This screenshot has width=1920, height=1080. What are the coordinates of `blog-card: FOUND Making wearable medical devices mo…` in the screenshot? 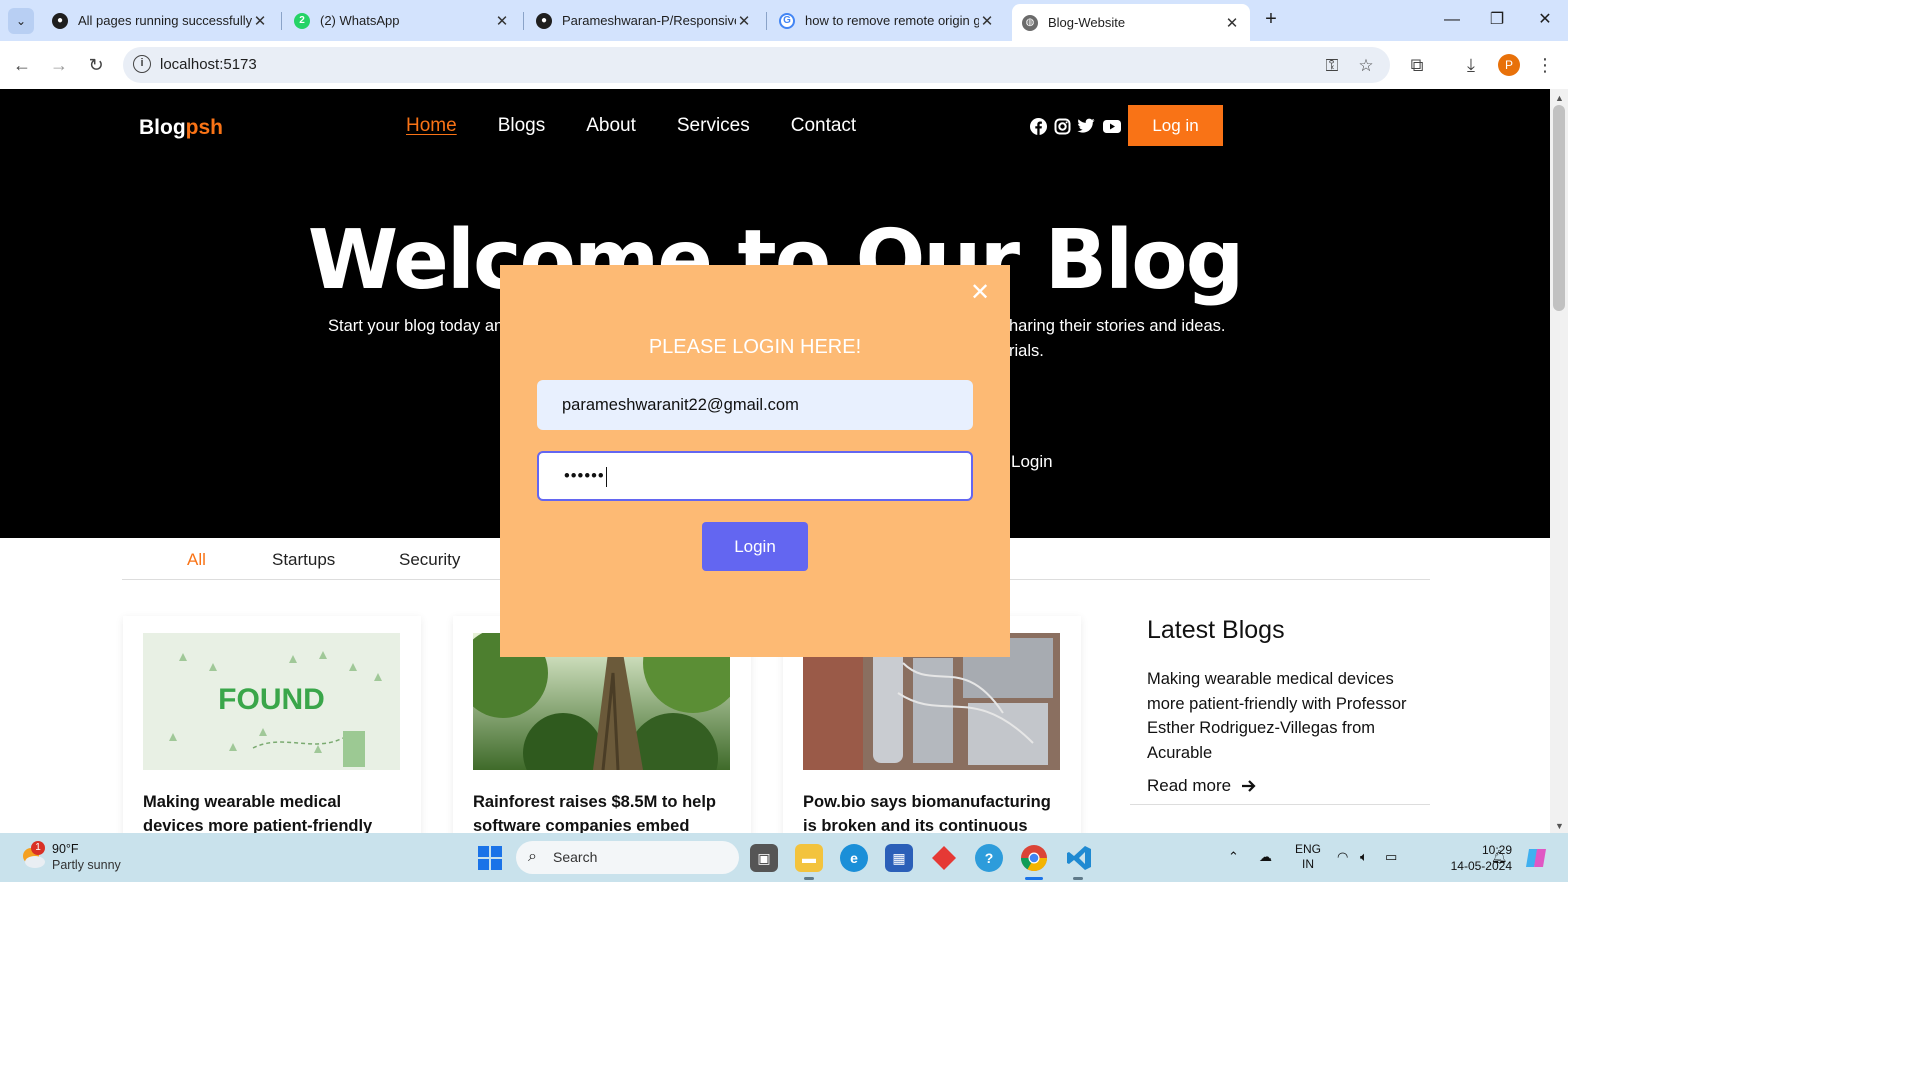 It's located at (272, 724).